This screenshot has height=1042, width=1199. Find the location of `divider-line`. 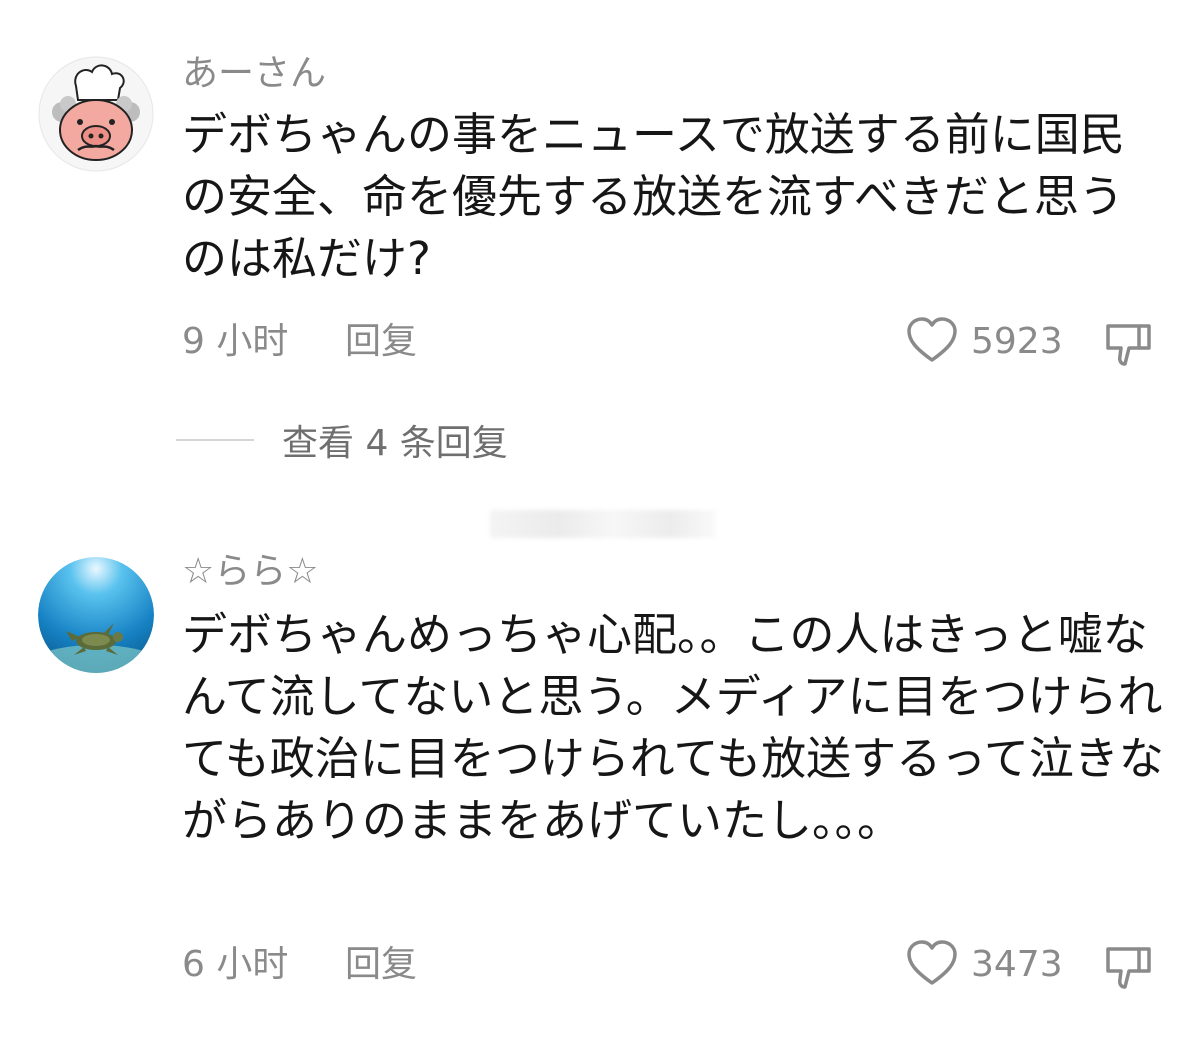

divider-line is located at coordinates (215, 440).